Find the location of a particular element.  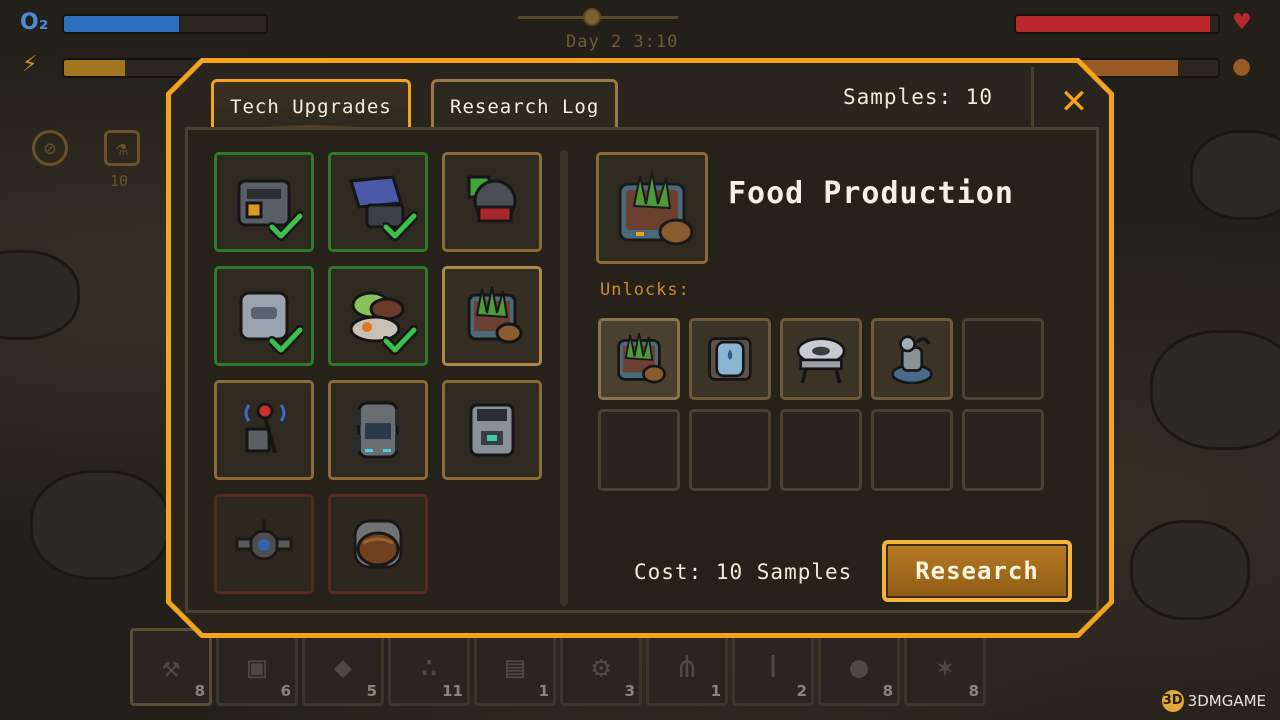

hotbar-slot: ⋔ 1 is located at coordinates (687, 667).